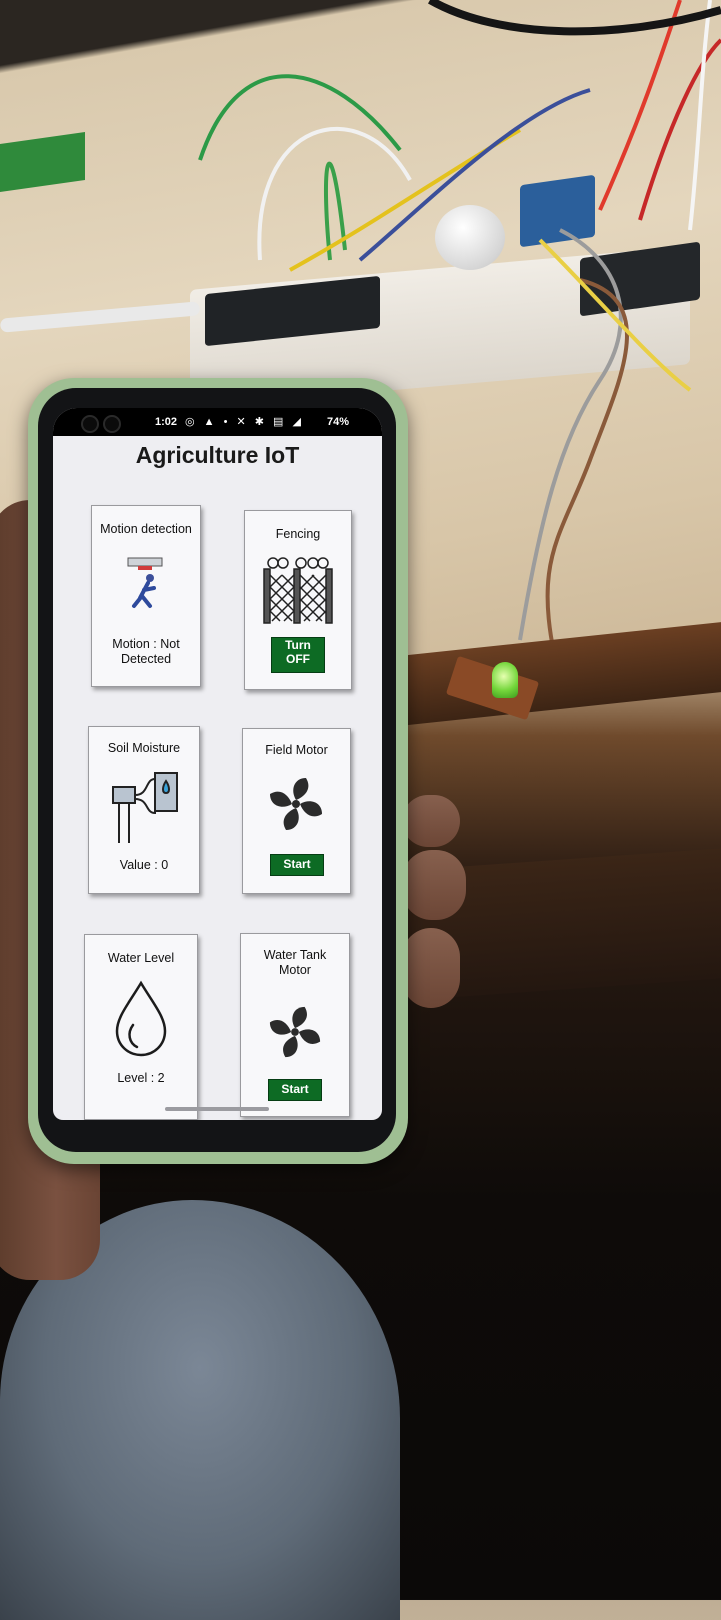 The image size is (721, 1620). I want to click on water-level-value: Level : 2, so click(141, 1078).